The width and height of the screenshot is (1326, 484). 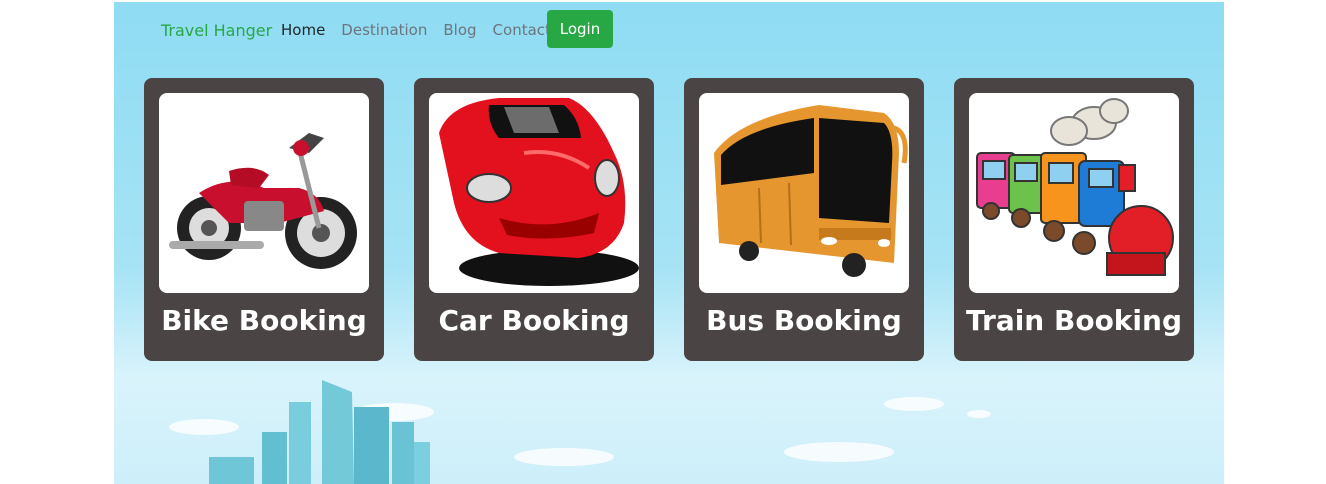 I want to click on nav-link-contact: Contact, so click(x=522, y=30).